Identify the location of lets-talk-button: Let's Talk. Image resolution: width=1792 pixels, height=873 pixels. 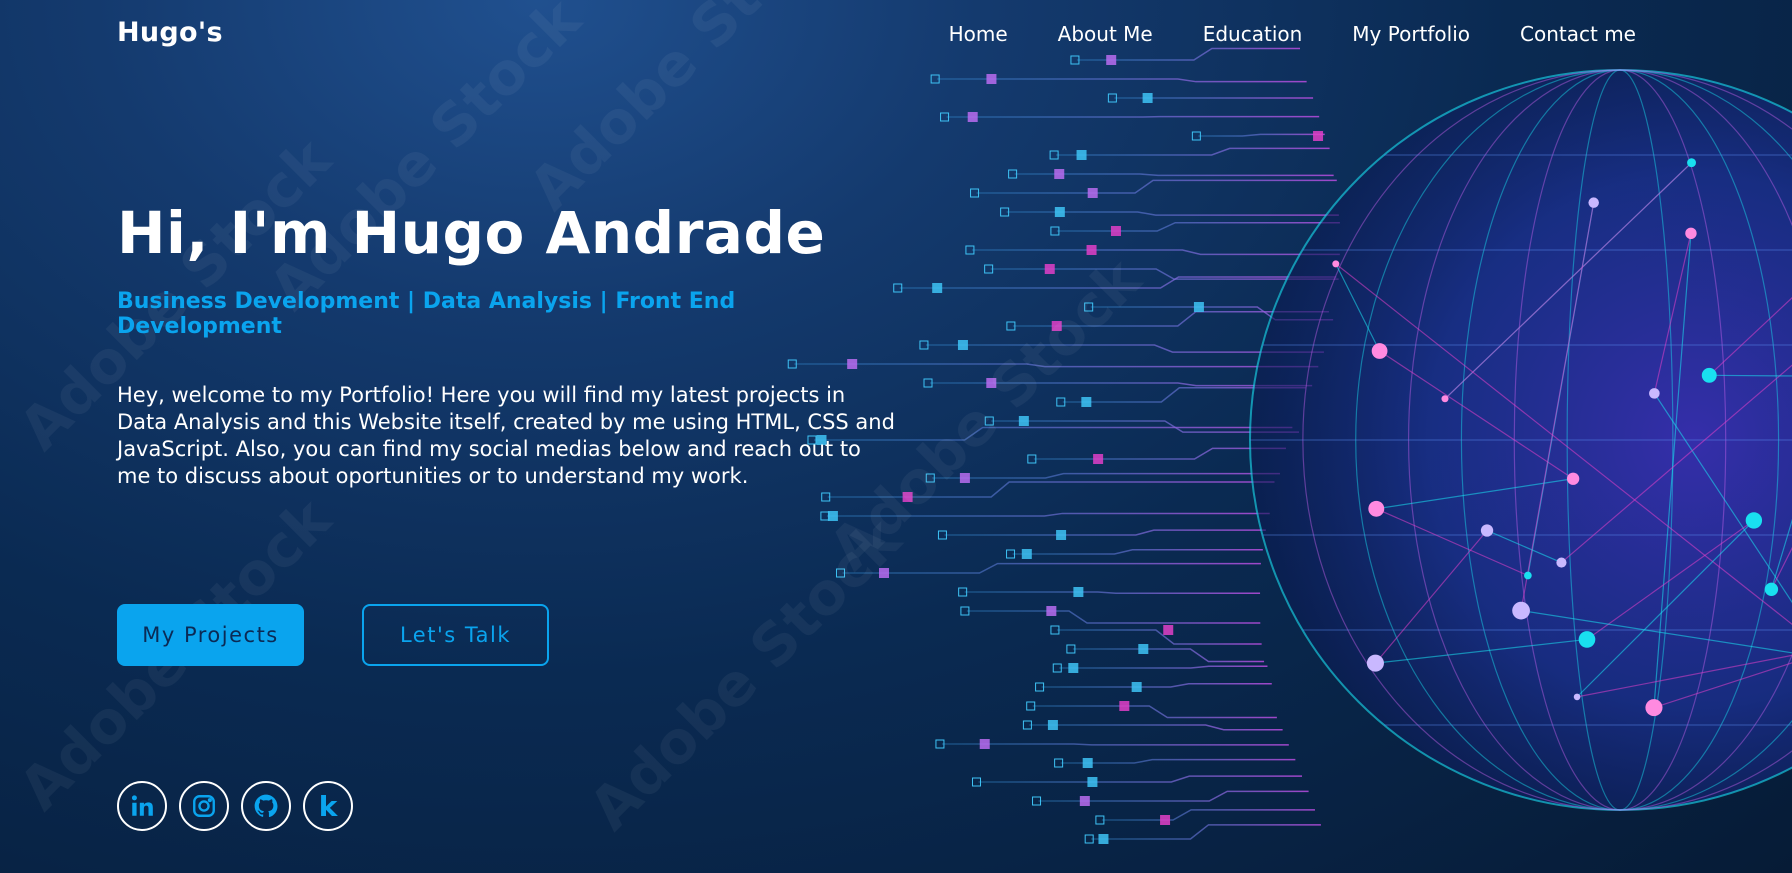
(455, 635).